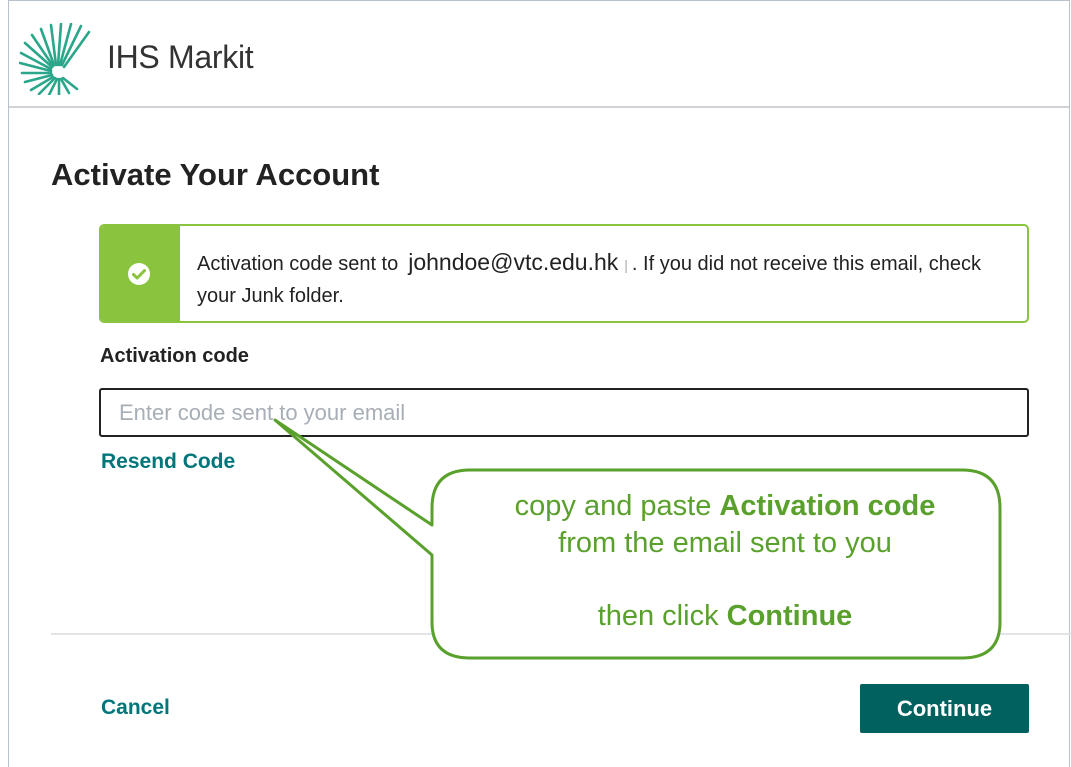  I want to click on brand-name: IHS Markit, so click(180, 57).